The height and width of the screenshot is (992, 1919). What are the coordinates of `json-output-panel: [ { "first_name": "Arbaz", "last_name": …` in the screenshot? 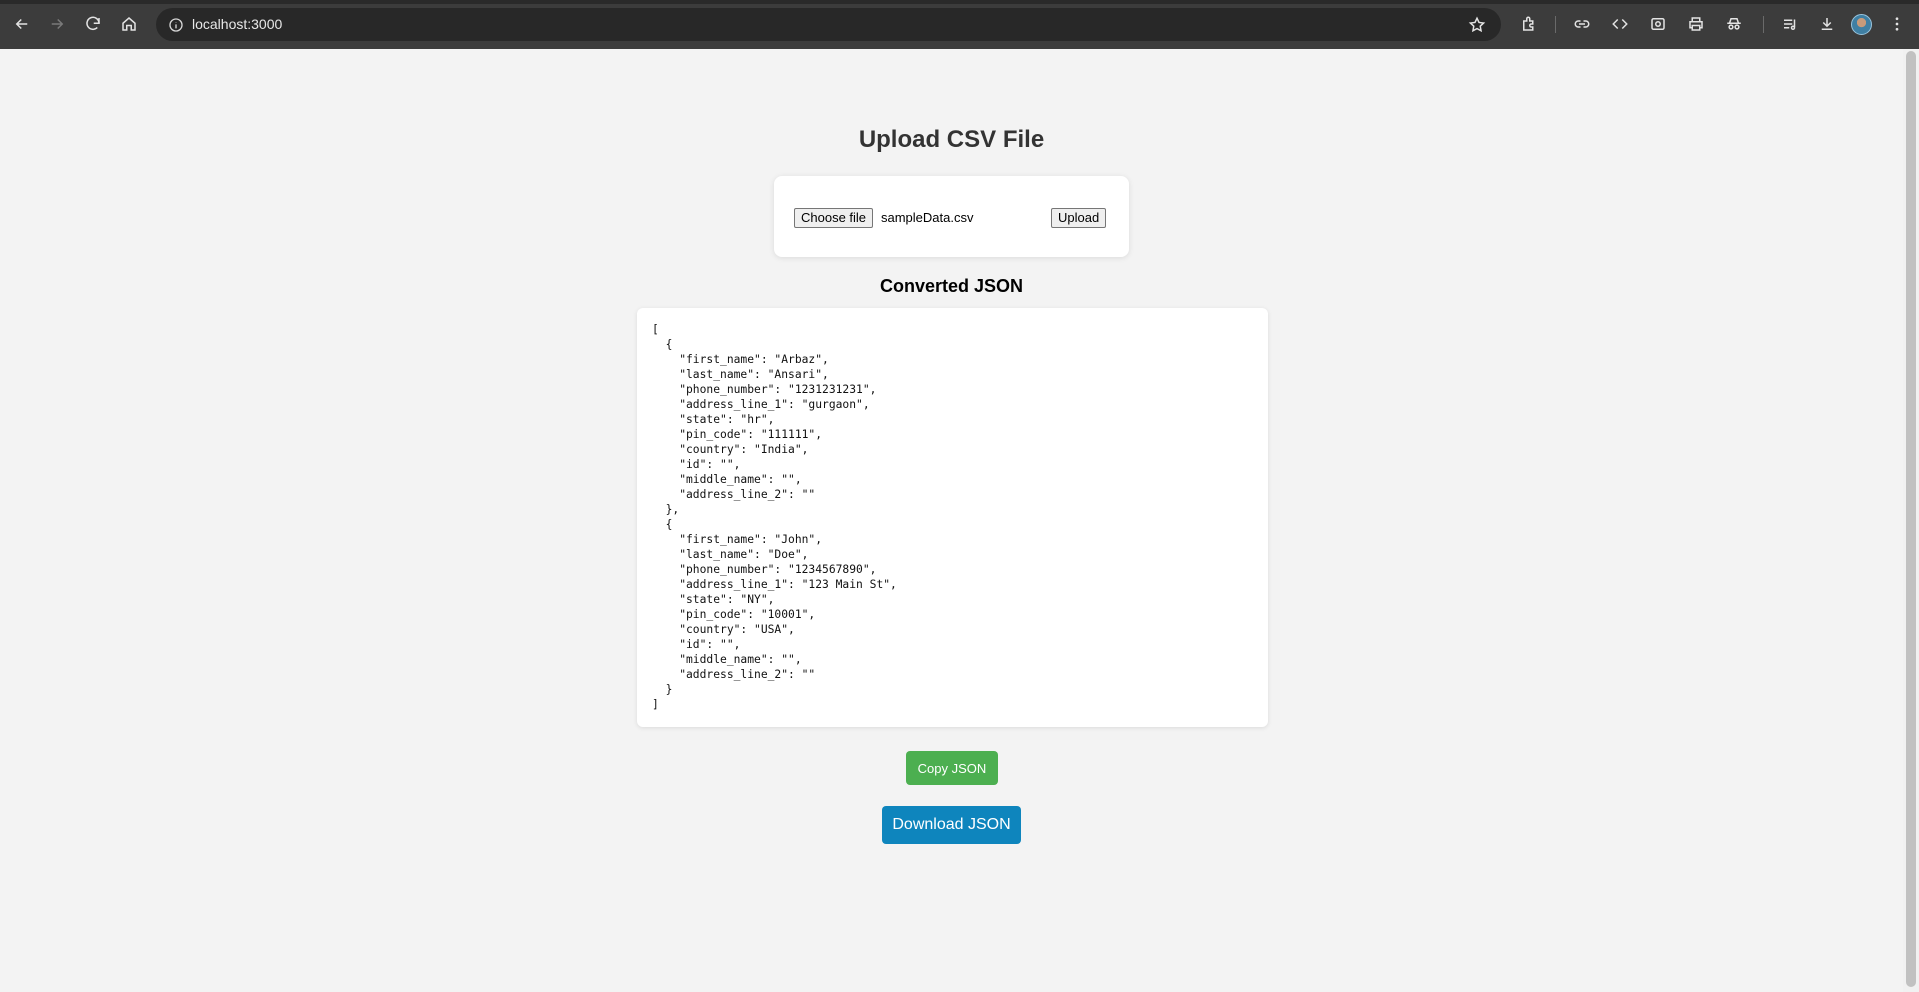 It's located at (952, 517).